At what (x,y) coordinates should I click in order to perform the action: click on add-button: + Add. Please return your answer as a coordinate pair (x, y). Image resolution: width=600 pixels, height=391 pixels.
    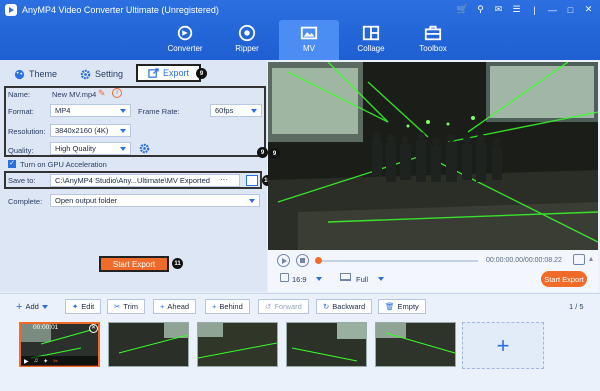
    Looking at the image, I should click on (32, 306).